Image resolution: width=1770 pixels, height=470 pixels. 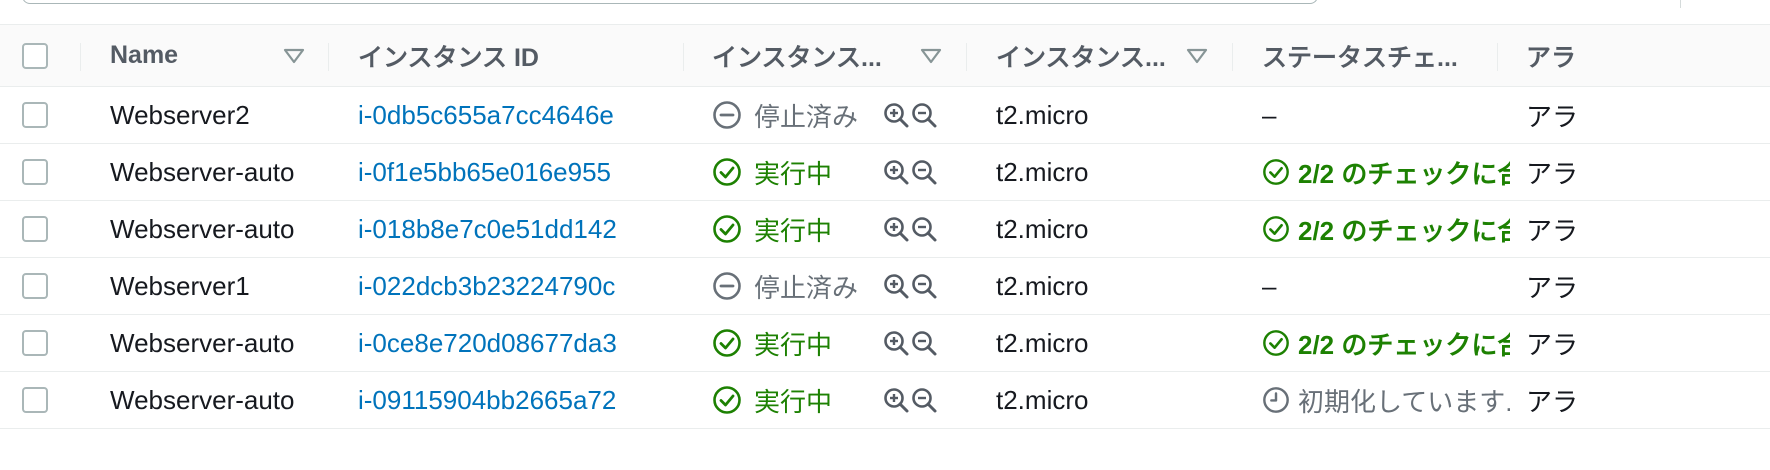 What do you see at coordinates (885, 12) in the screenshot?
I see `top-toolbar` at bounding box center [885, 12].